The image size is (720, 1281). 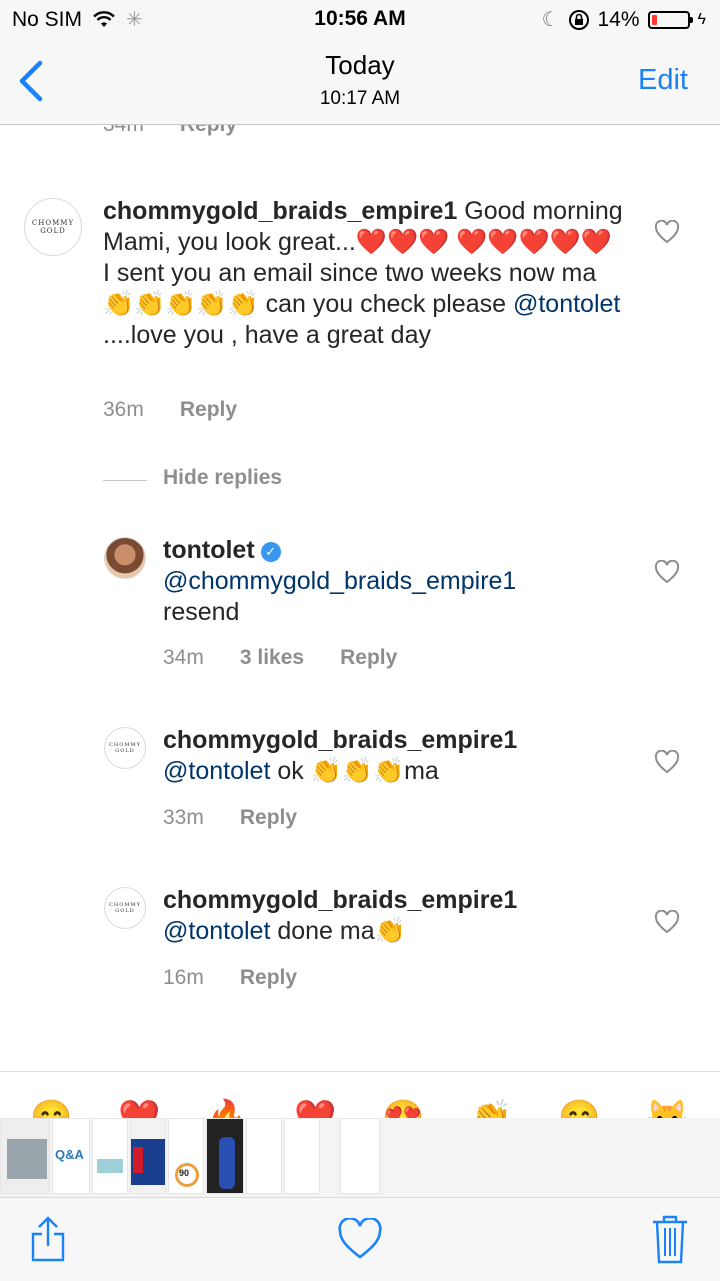 I want to click on hide-replies-button: Hide replies, so click(x=222, y=478).